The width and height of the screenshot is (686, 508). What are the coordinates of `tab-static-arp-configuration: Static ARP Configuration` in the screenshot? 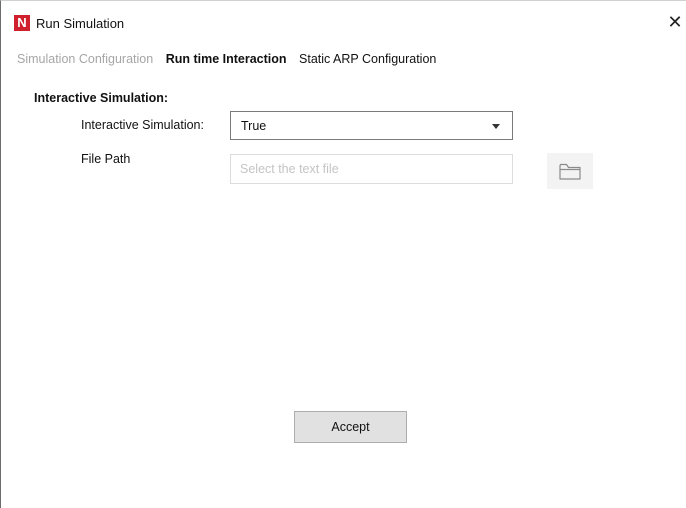 It's located at (367, 59).